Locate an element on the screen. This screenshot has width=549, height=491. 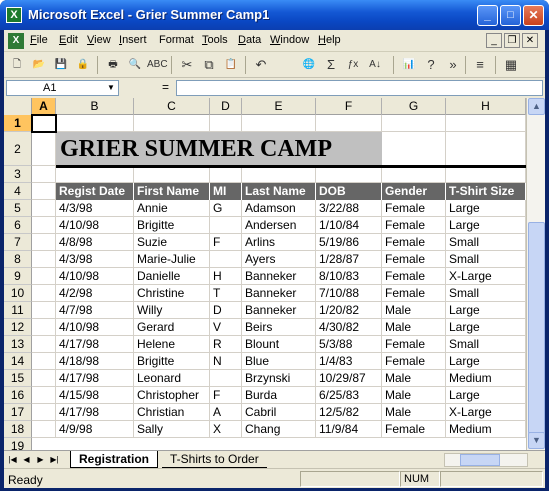
table-cell: Suzie is located at coordinates (172, 242).